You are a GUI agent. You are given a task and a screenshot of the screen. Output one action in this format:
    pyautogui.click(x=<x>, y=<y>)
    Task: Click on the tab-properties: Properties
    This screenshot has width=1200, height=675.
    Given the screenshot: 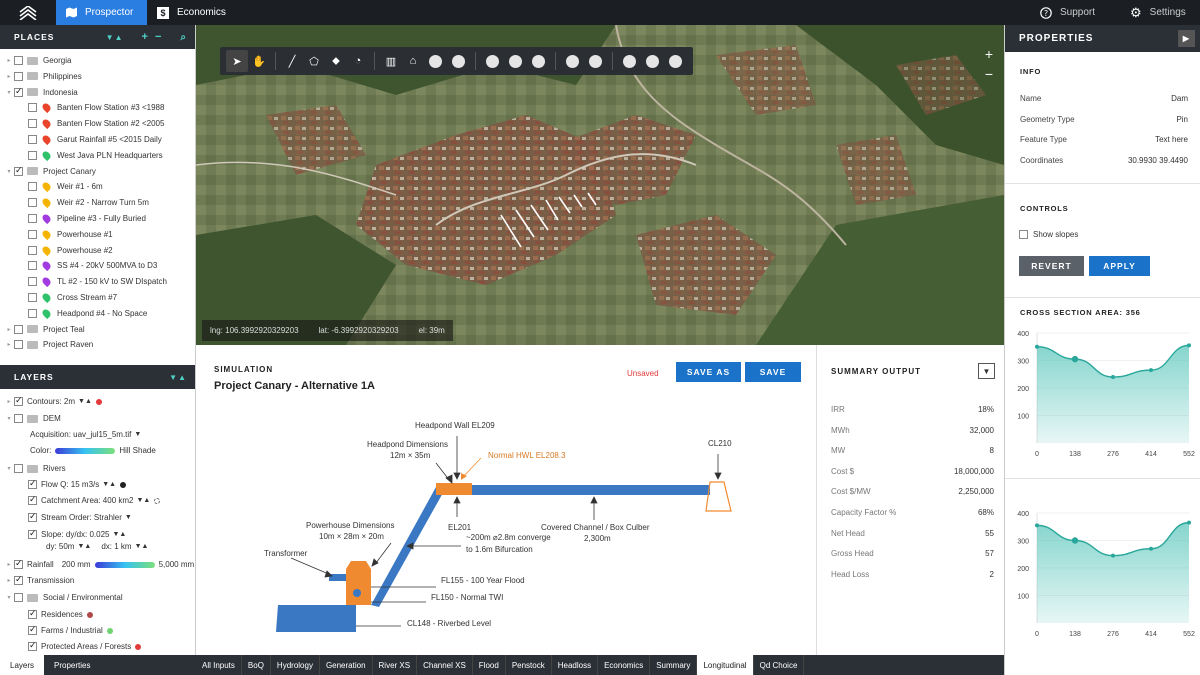 What is the action you would take?
    pyautogui.click(x=72, y=665)
    